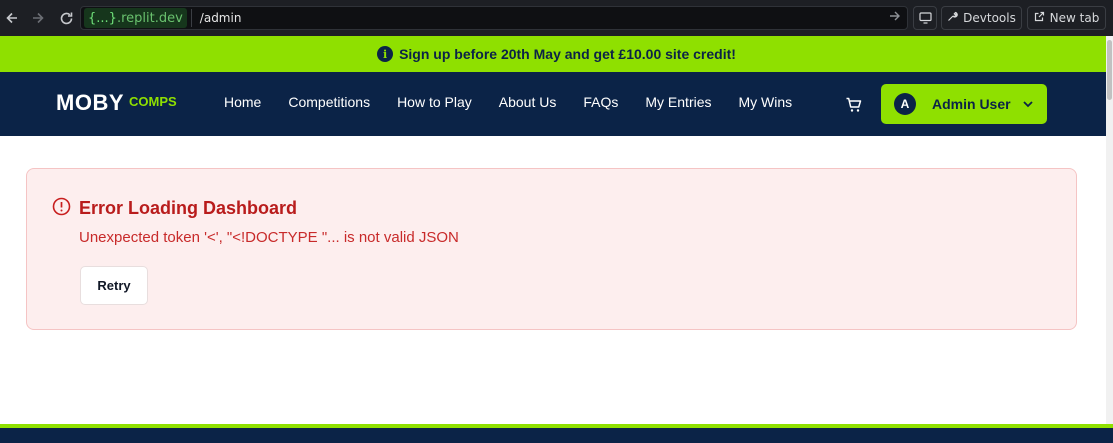 The image size is (1113, 443). I want to click on chevron-down-icon, so click(1028, 104).